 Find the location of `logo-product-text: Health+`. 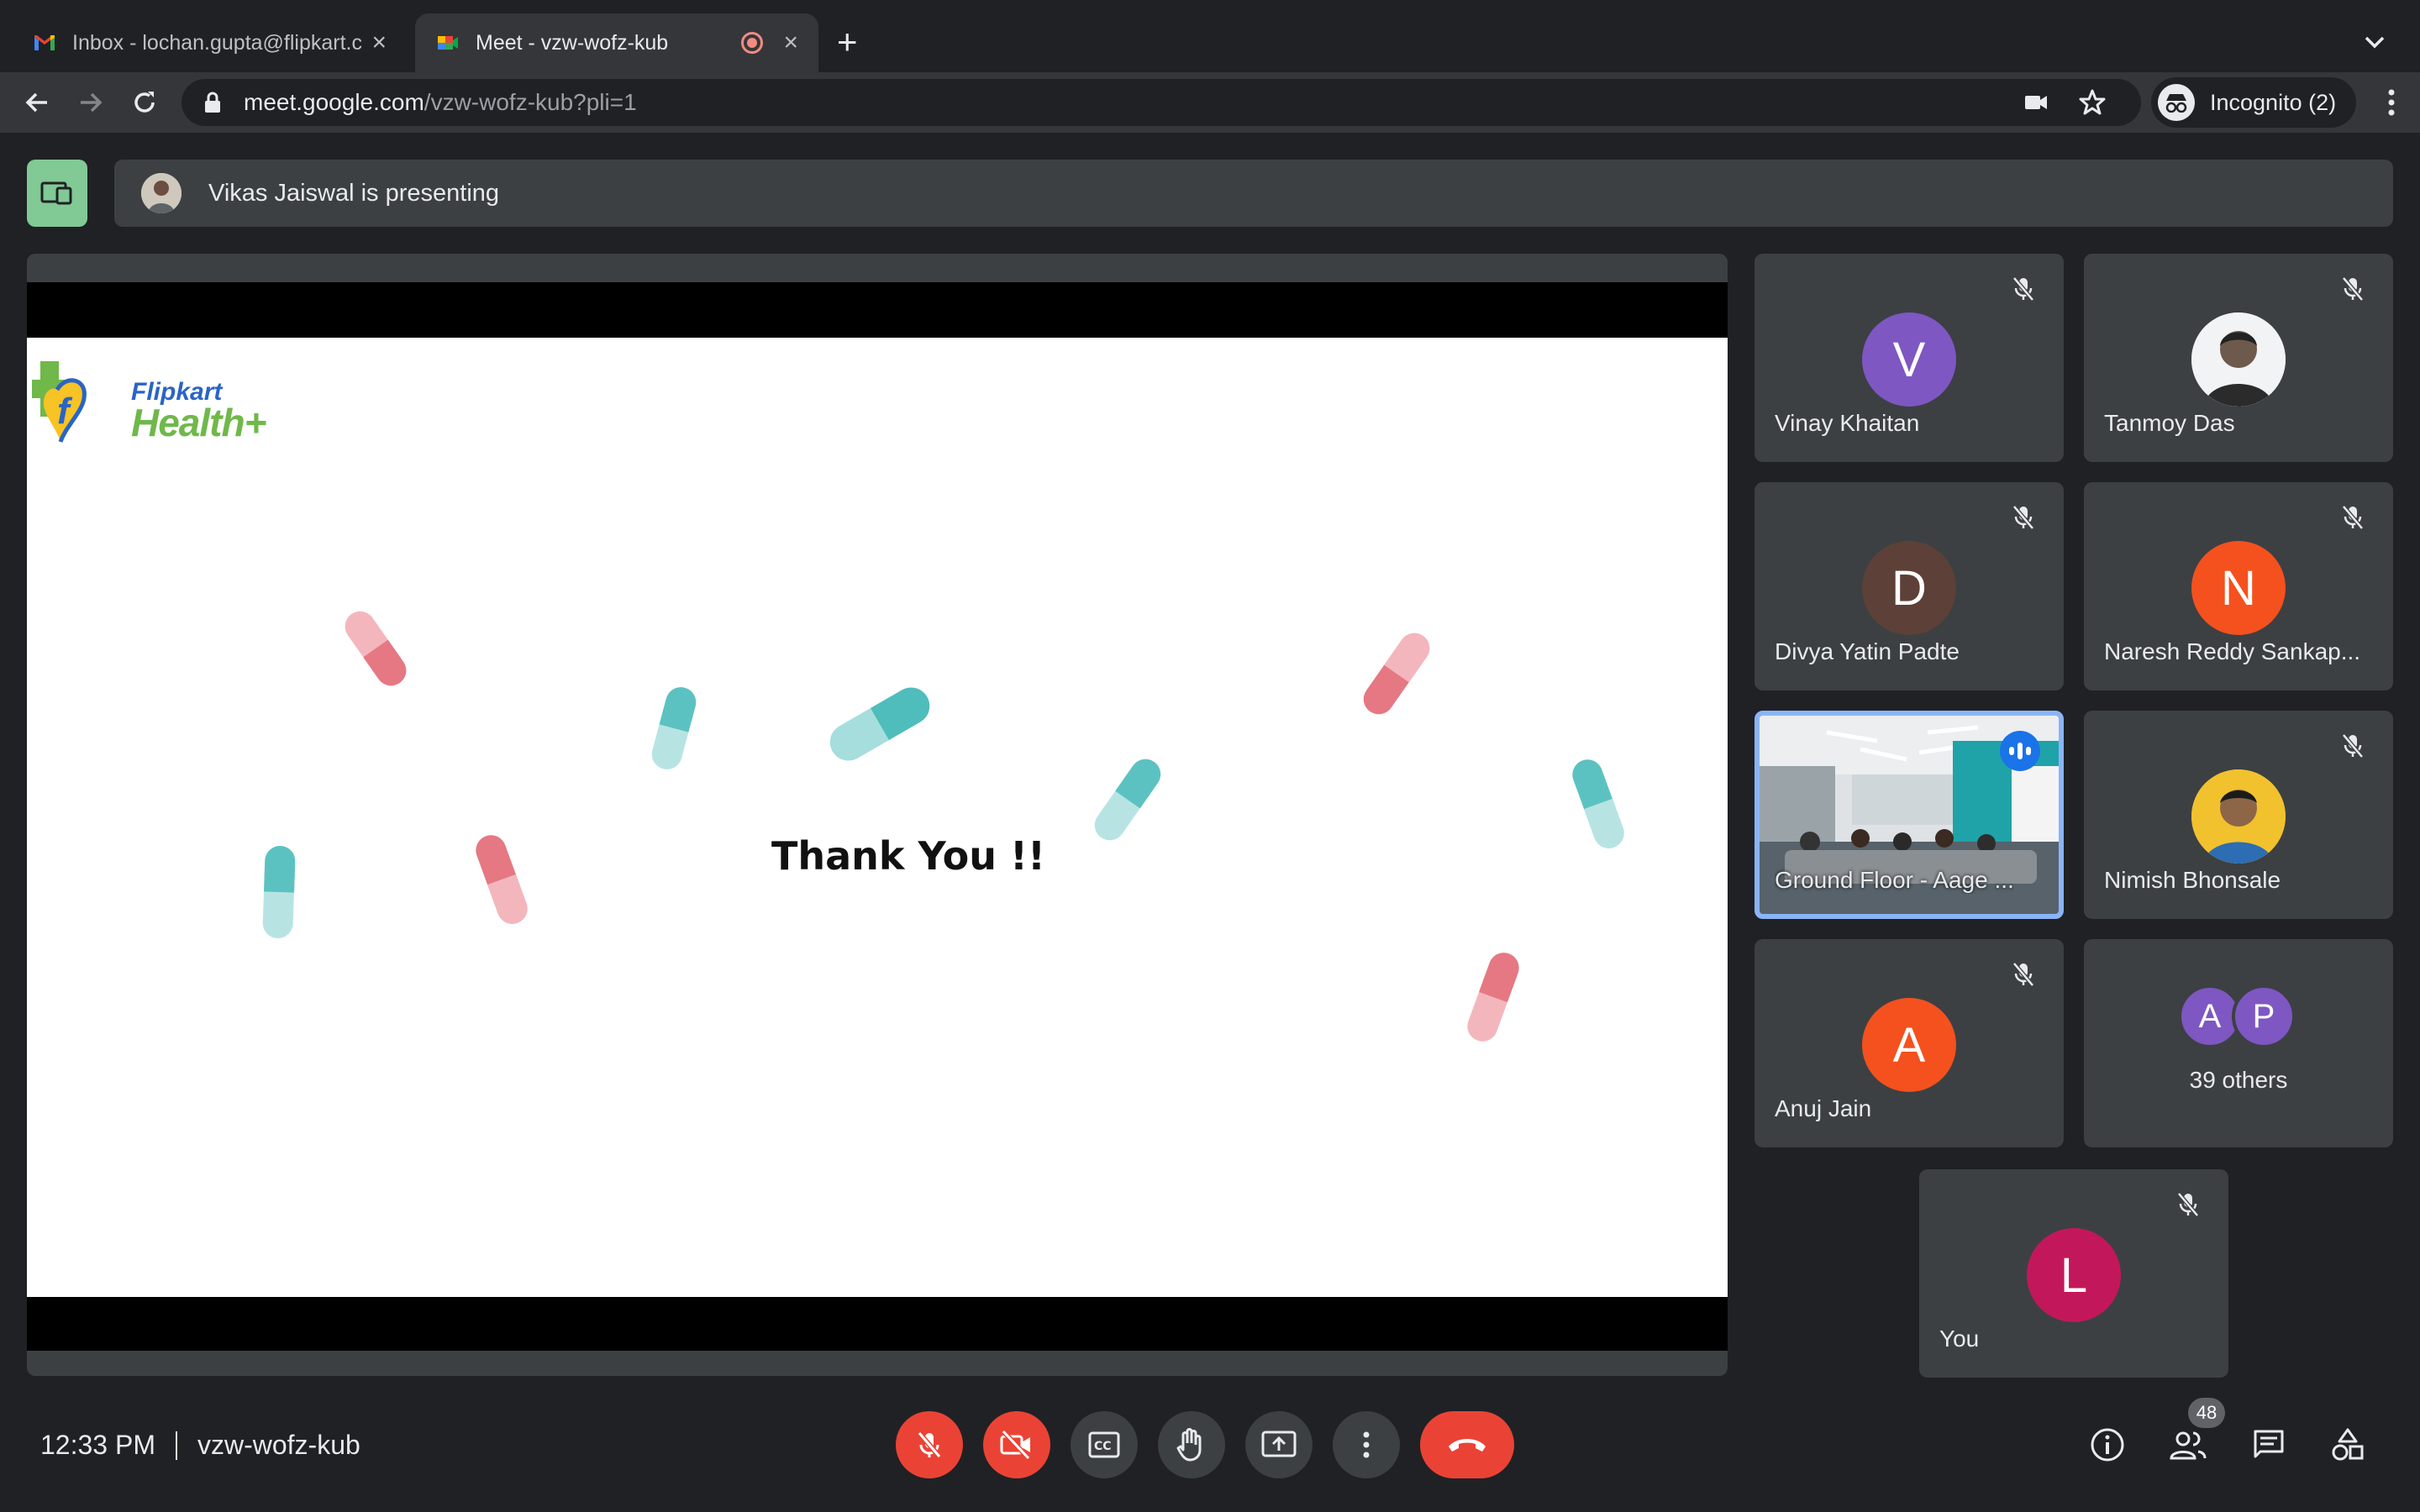

logo-product-text: Health+ is located at coordinates (199, 422).